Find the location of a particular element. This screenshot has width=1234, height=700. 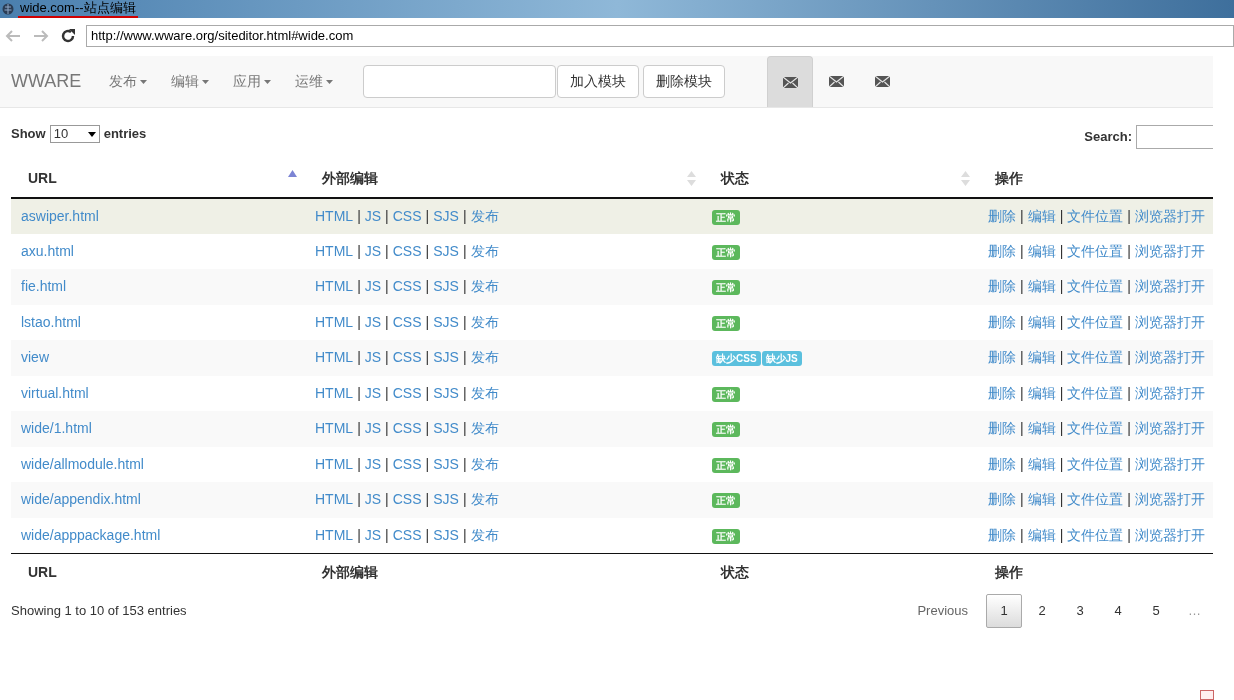

nav-menu: 编辑 is located at coordinates (190, 81).